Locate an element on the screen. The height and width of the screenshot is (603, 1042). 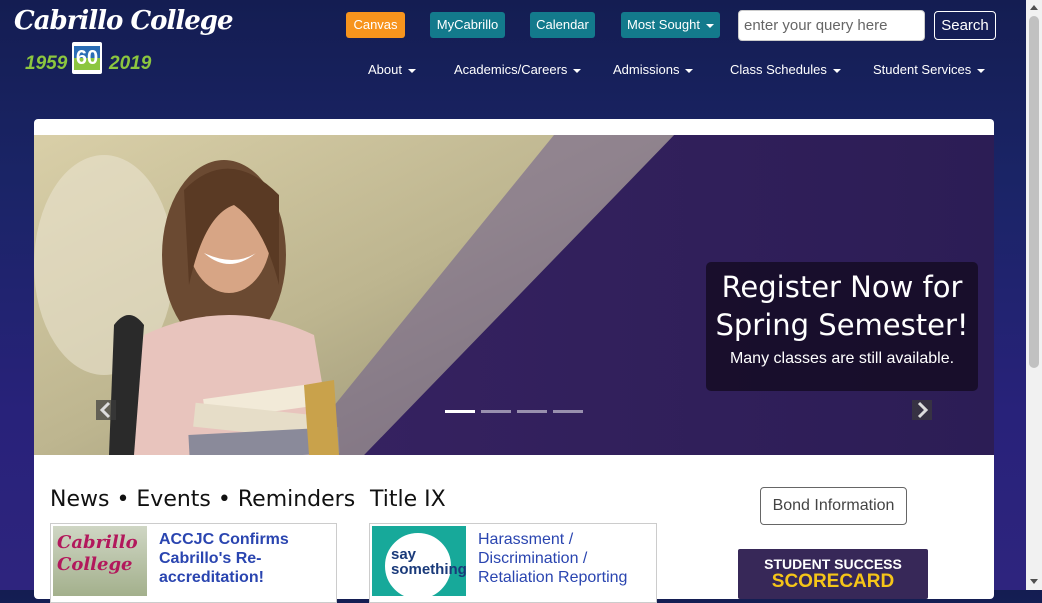
news-item-thumbnail: Cabrillo College is located at coordinates (100, 561).